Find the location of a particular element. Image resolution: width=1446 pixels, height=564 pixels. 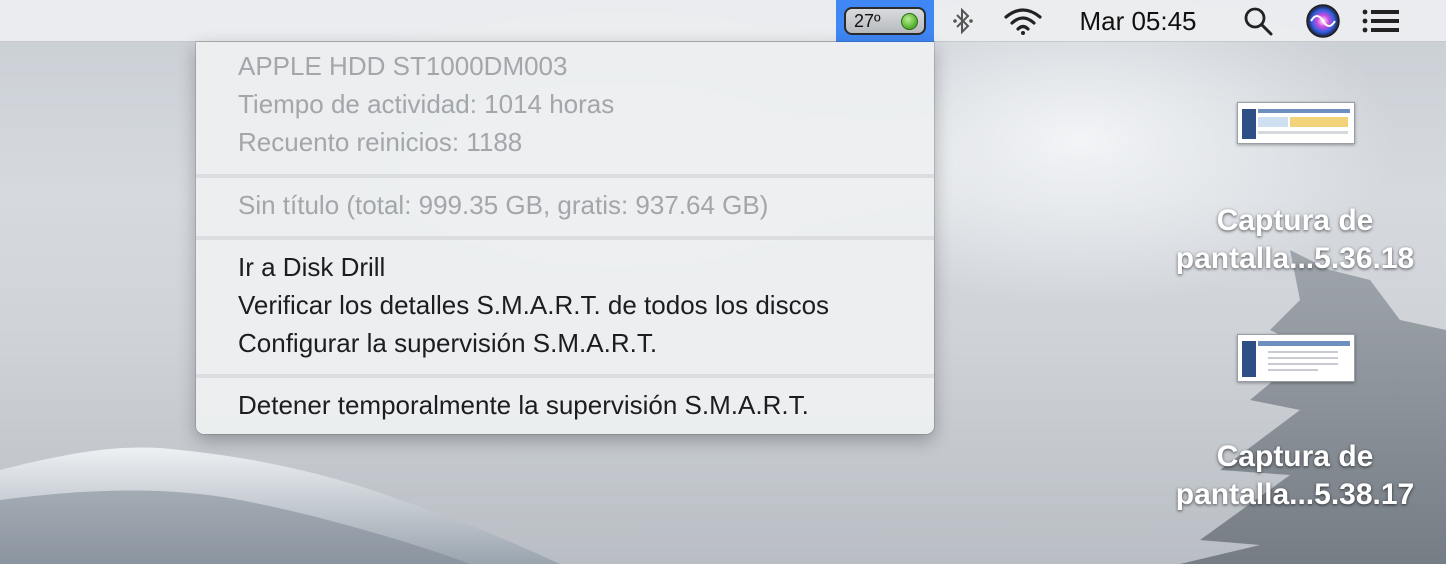

menu-item-go-to-disk-drill: Ir a Disk Drill is located at coordinates (311, 267).